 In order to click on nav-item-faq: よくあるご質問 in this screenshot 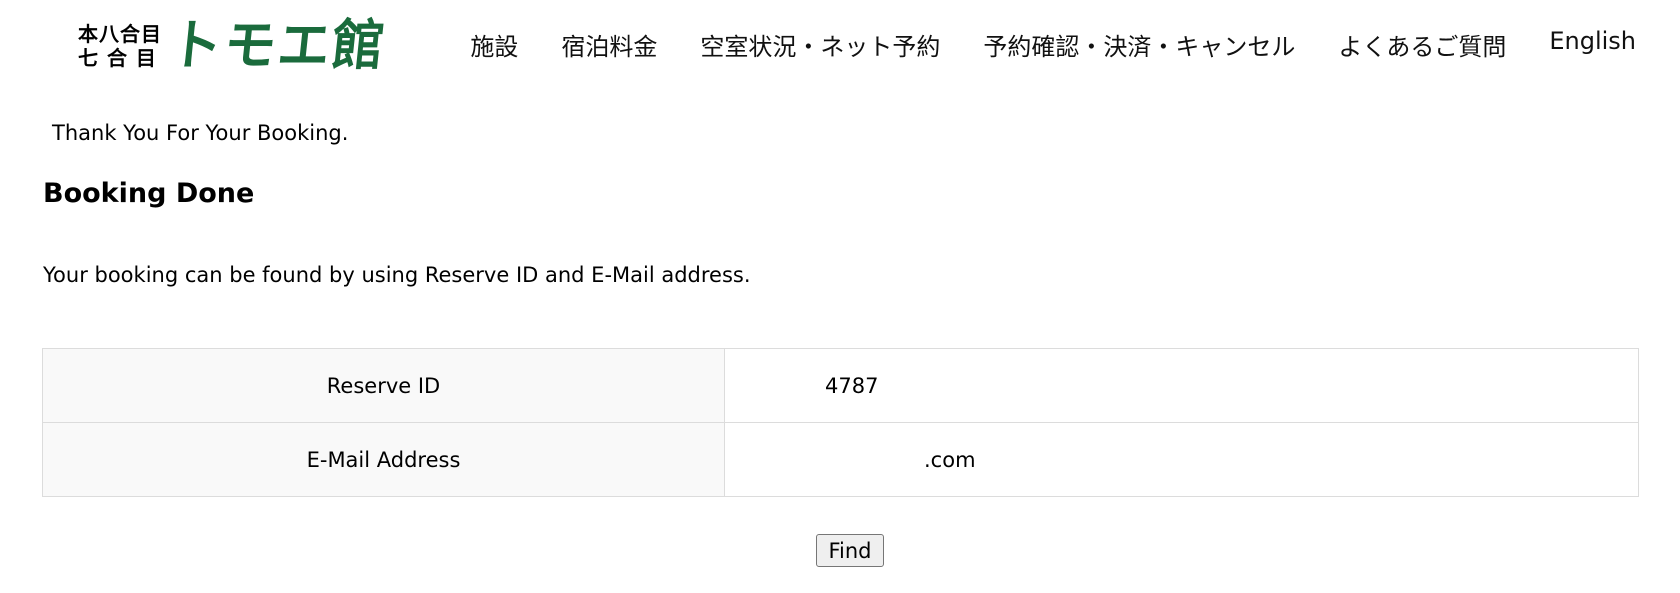, I will do `click(1422, 44)`.